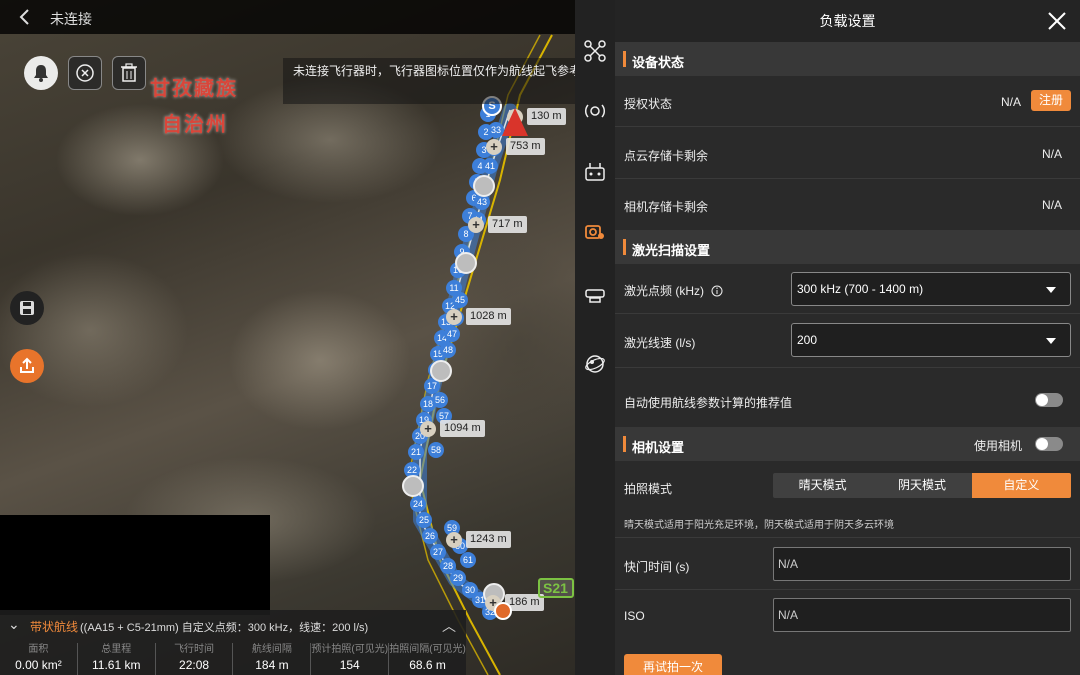 This screenshot has height=675, width=1080. Describe the element at coordinates (468, 560) in the screenshot. I see `waypoint-marker: 61` at that location.